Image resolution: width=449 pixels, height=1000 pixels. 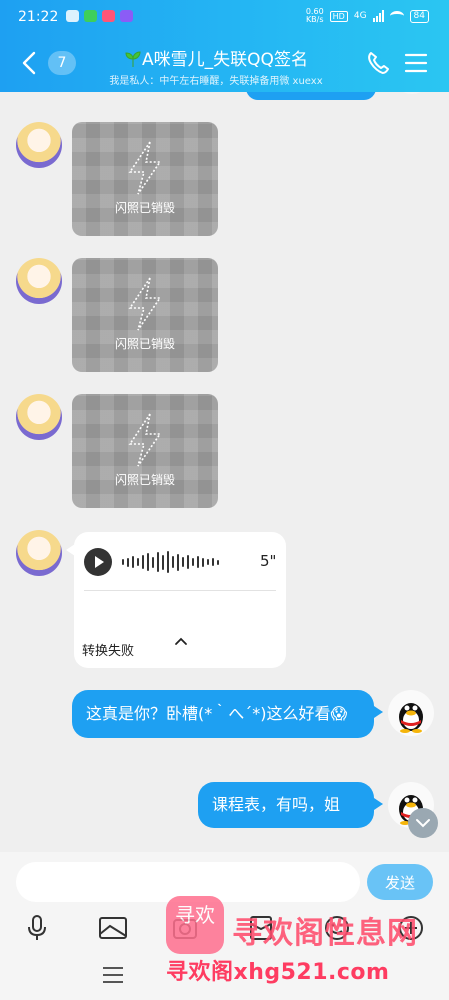 What do you see at coordinates (367, 16) in the screenshot?
I see `status-indicators: 0.60 KB/s HD 4G 84` at bounding box center [367, 16].